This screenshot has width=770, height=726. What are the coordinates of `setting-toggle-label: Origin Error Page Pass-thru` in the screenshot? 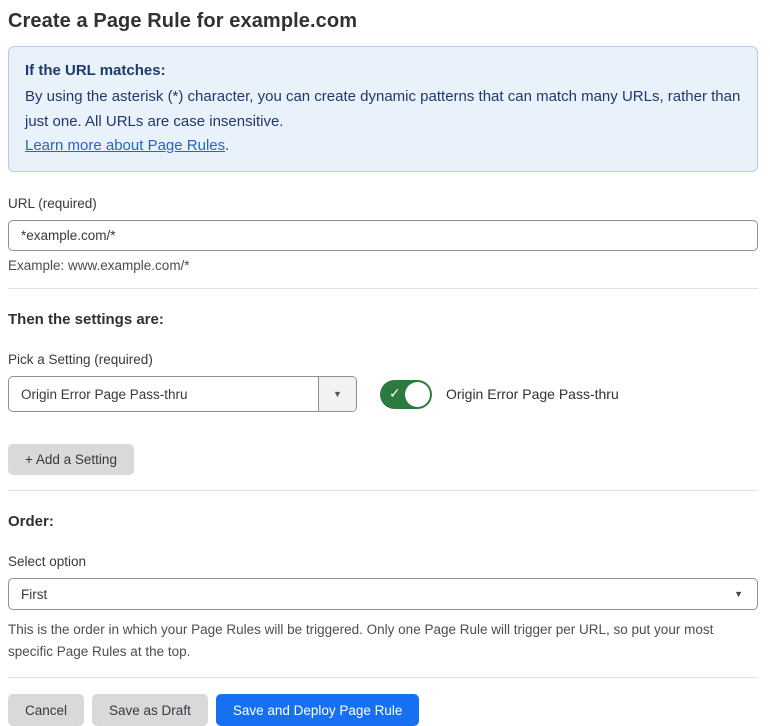 It's located at (532, 394).